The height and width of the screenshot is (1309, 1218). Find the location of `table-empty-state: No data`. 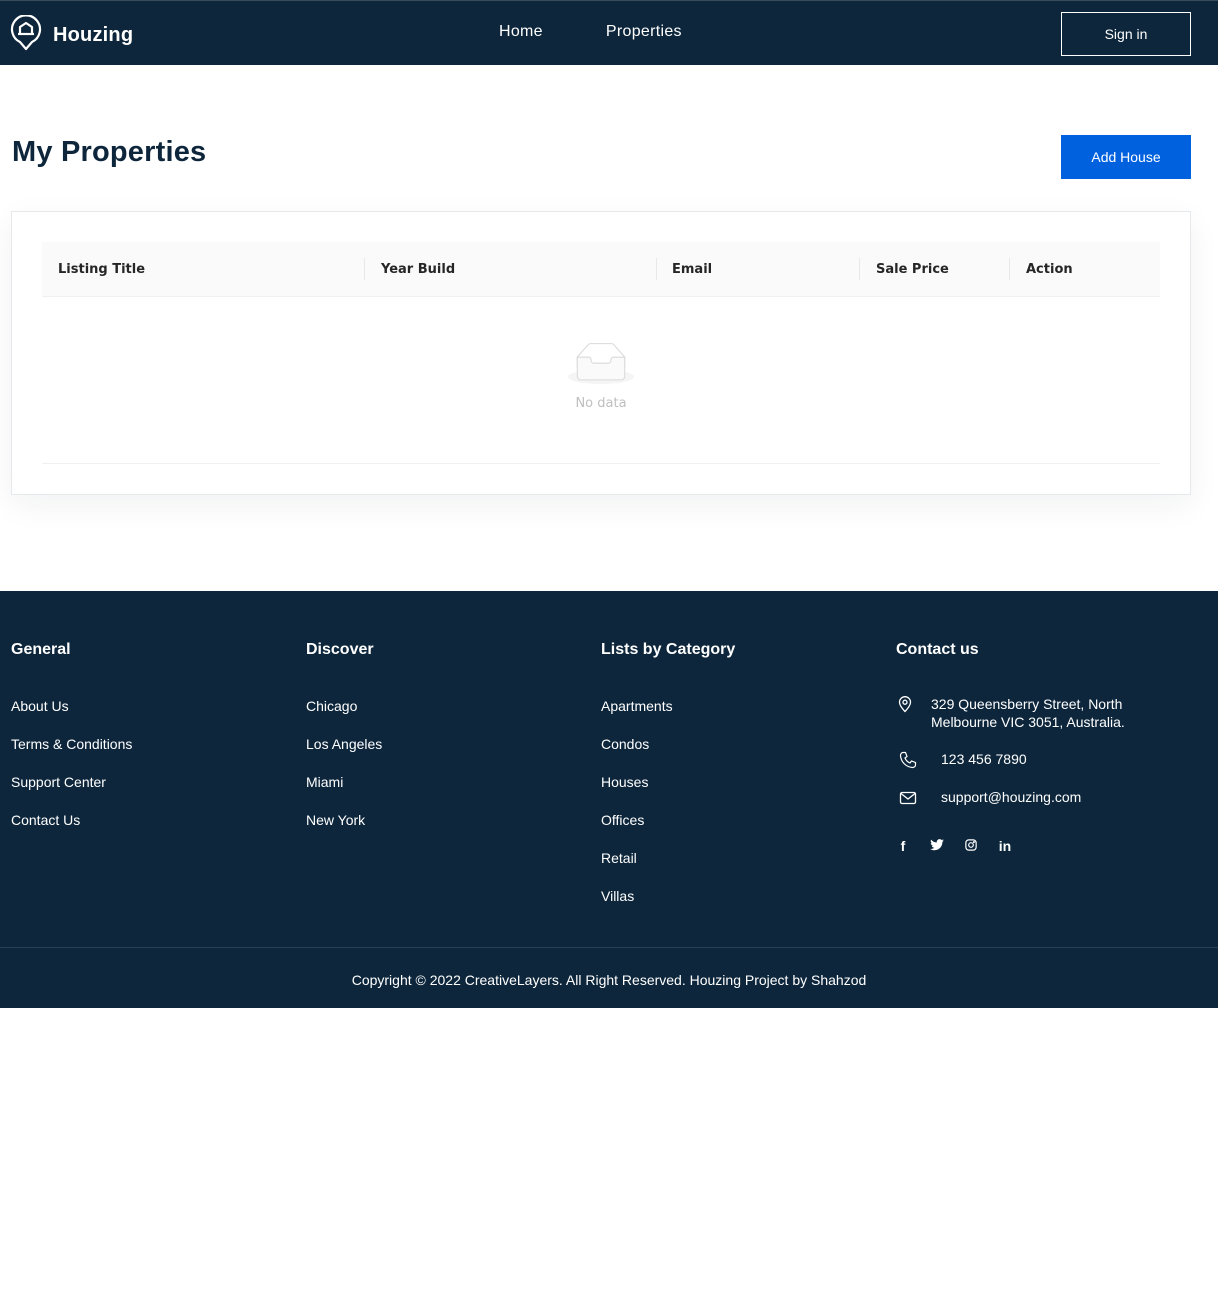

table-empty-state: No data is located at coordinates (601, 380).